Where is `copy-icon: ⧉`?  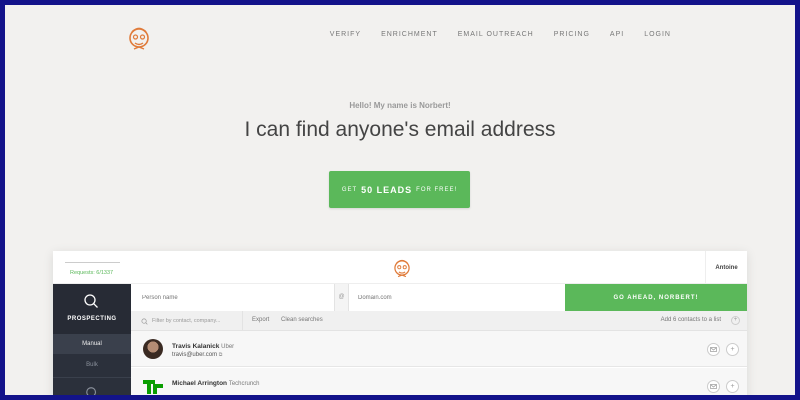 copy-icon: ⧉ is located at coordinates (221, 355).